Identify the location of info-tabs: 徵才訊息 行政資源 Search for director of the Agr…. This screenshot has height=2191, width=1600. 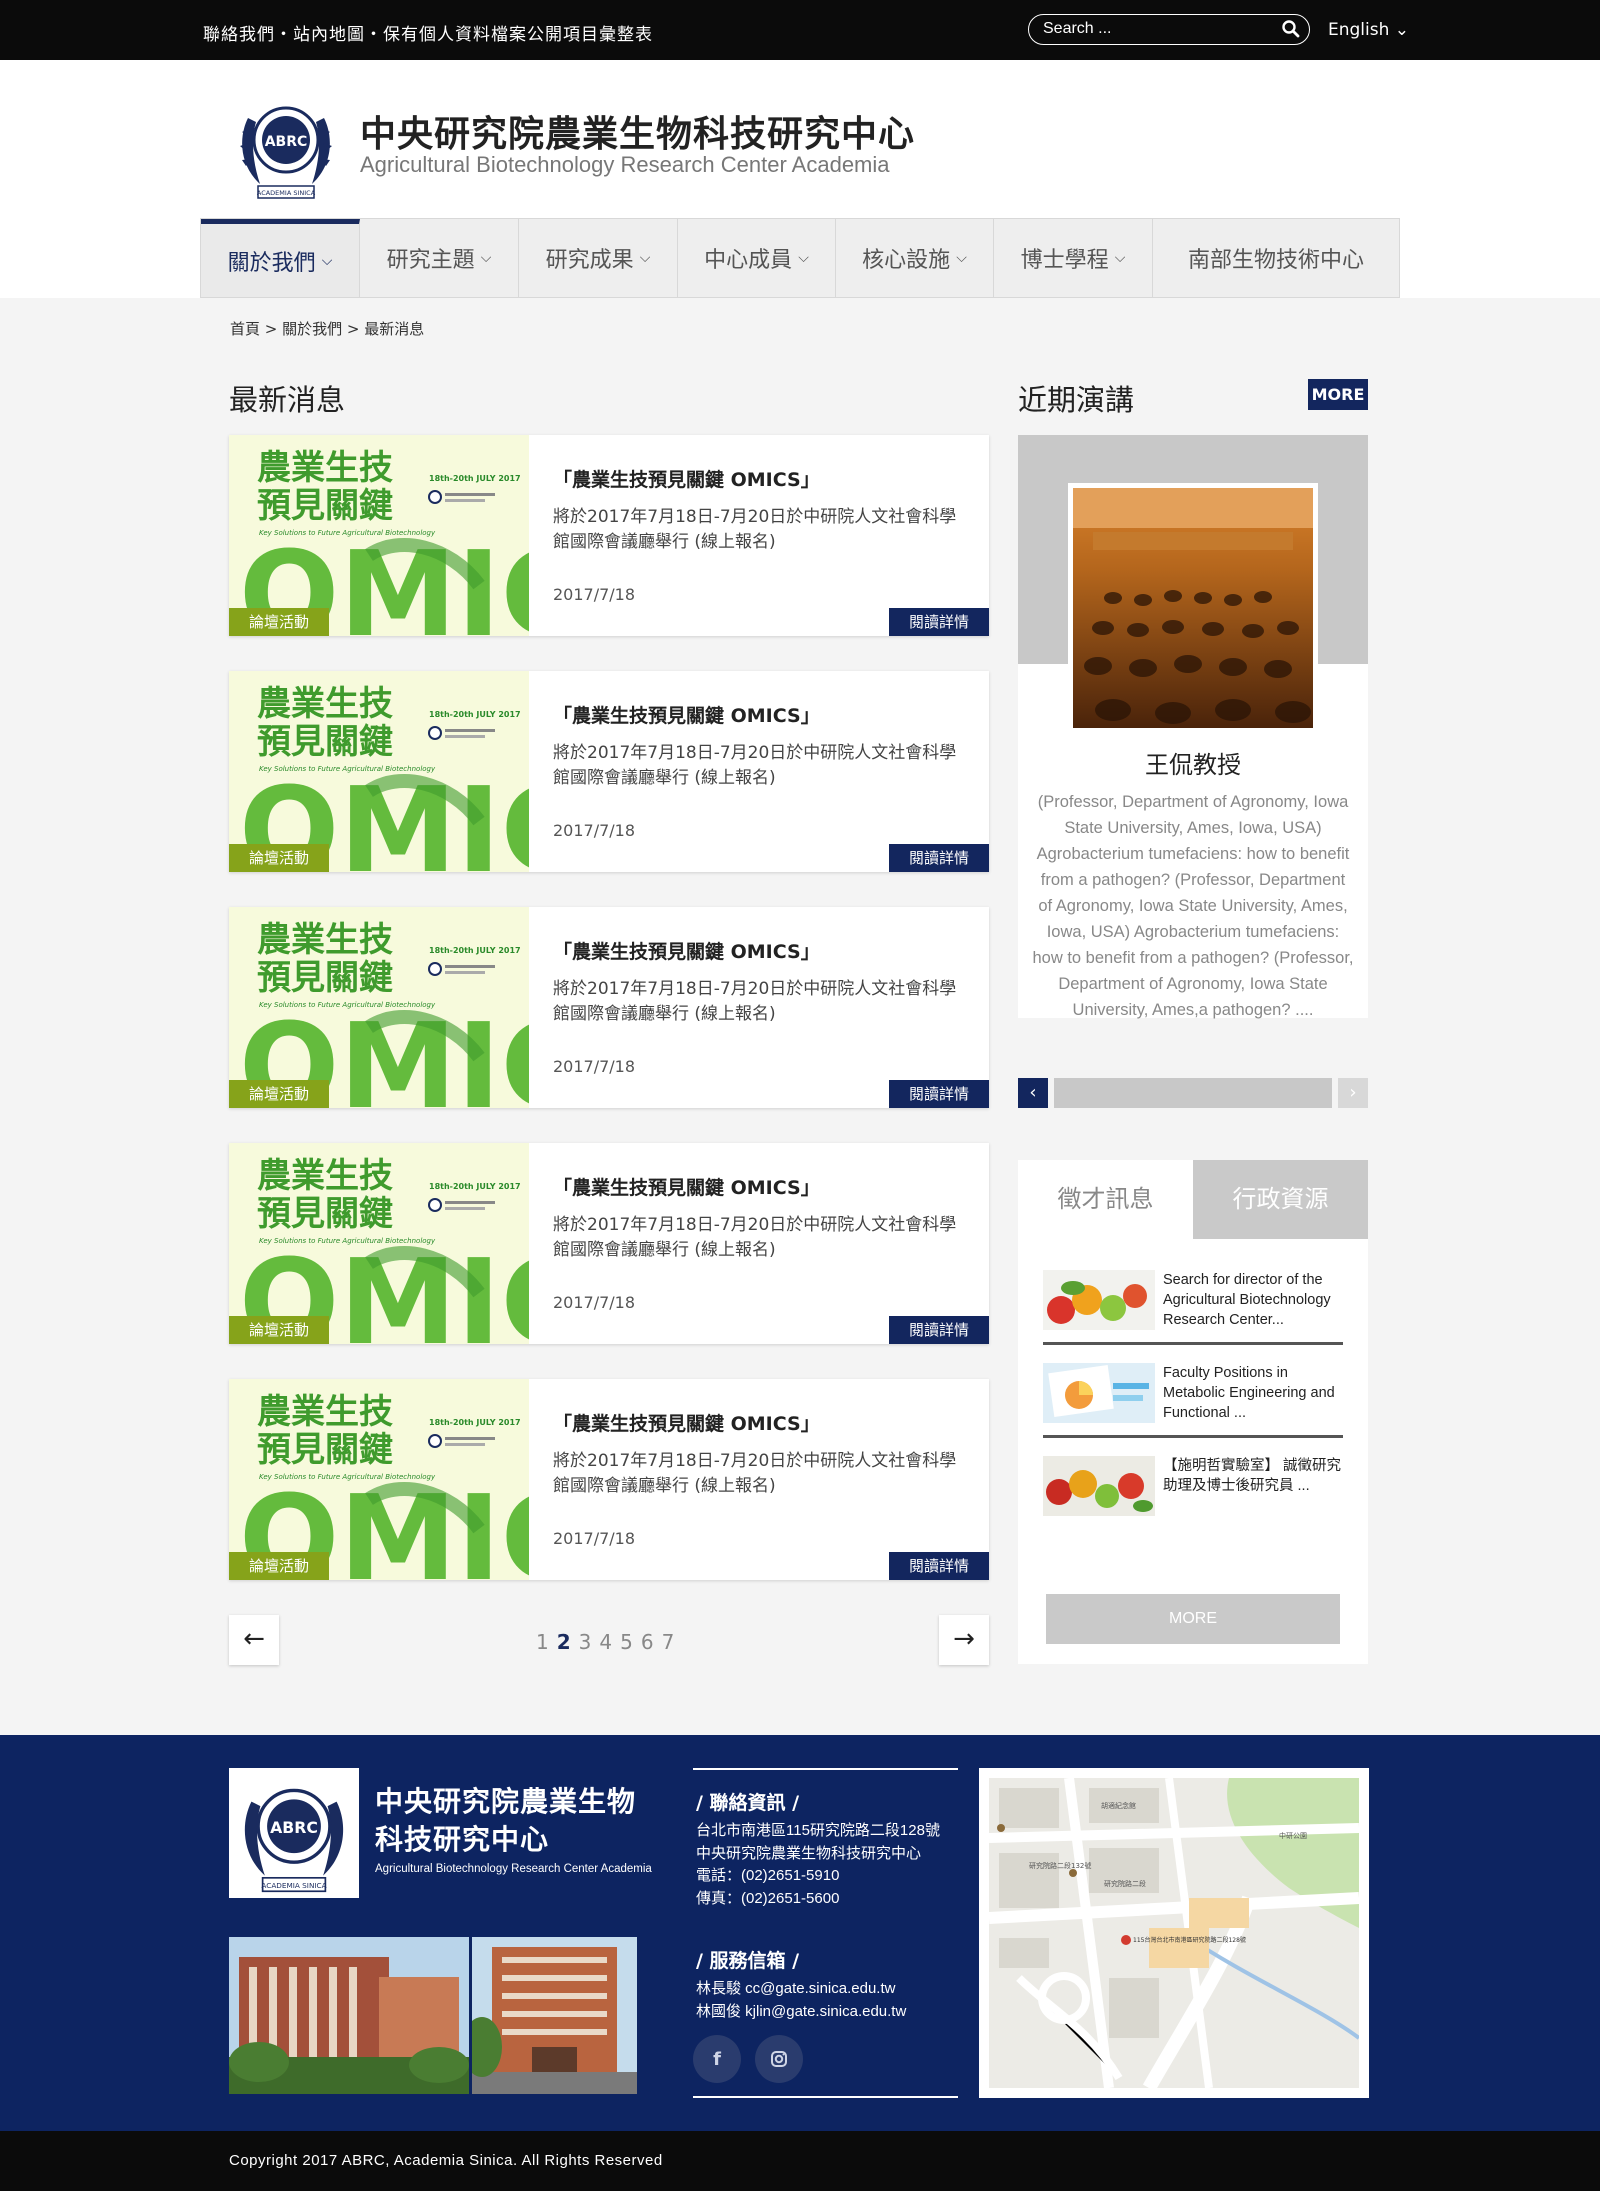
(1193, 1412).